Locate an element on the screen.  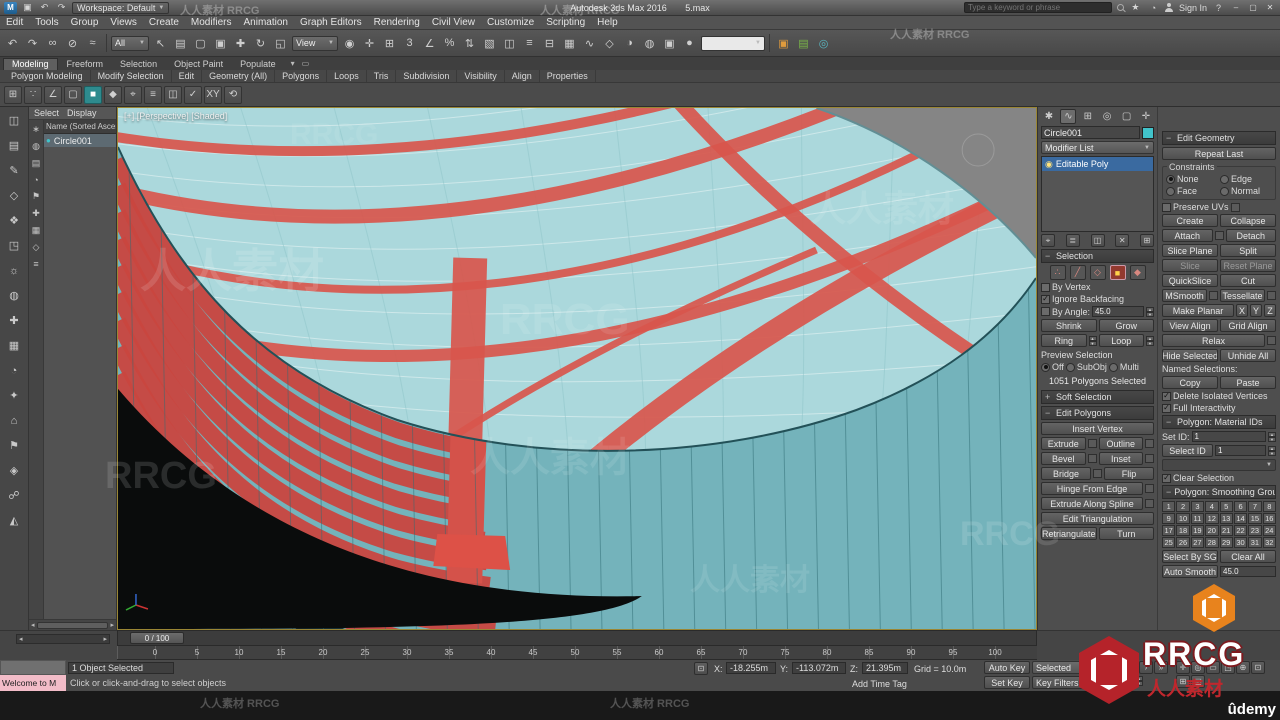
align-icon: ≡ is located at coordinates (529, 43).